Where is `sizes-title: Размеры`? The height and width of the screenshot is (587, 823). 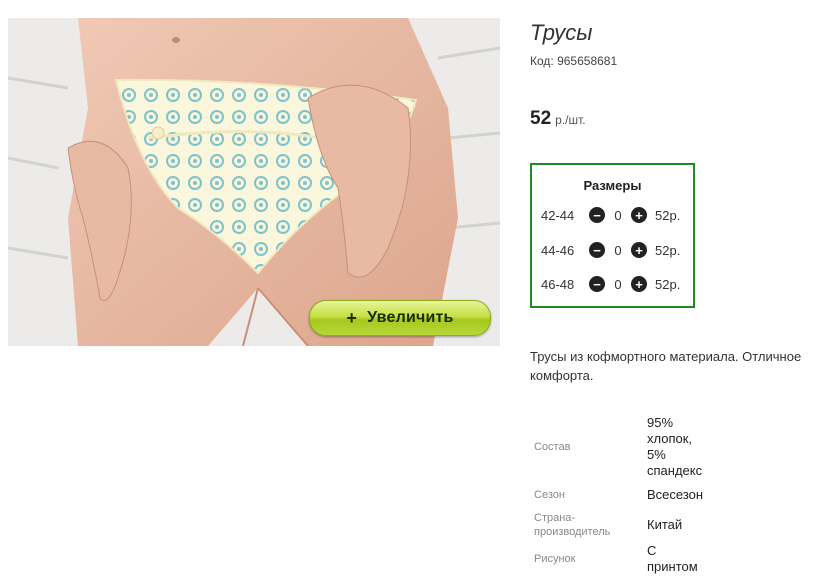
sizes-title: Размеры is located at coordinates (612, 185).